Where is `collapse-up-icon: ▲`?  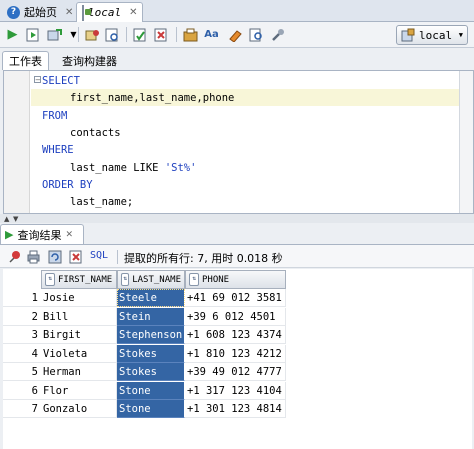
collapse-up-icon: ▲ is located at coordinates (6, 219).